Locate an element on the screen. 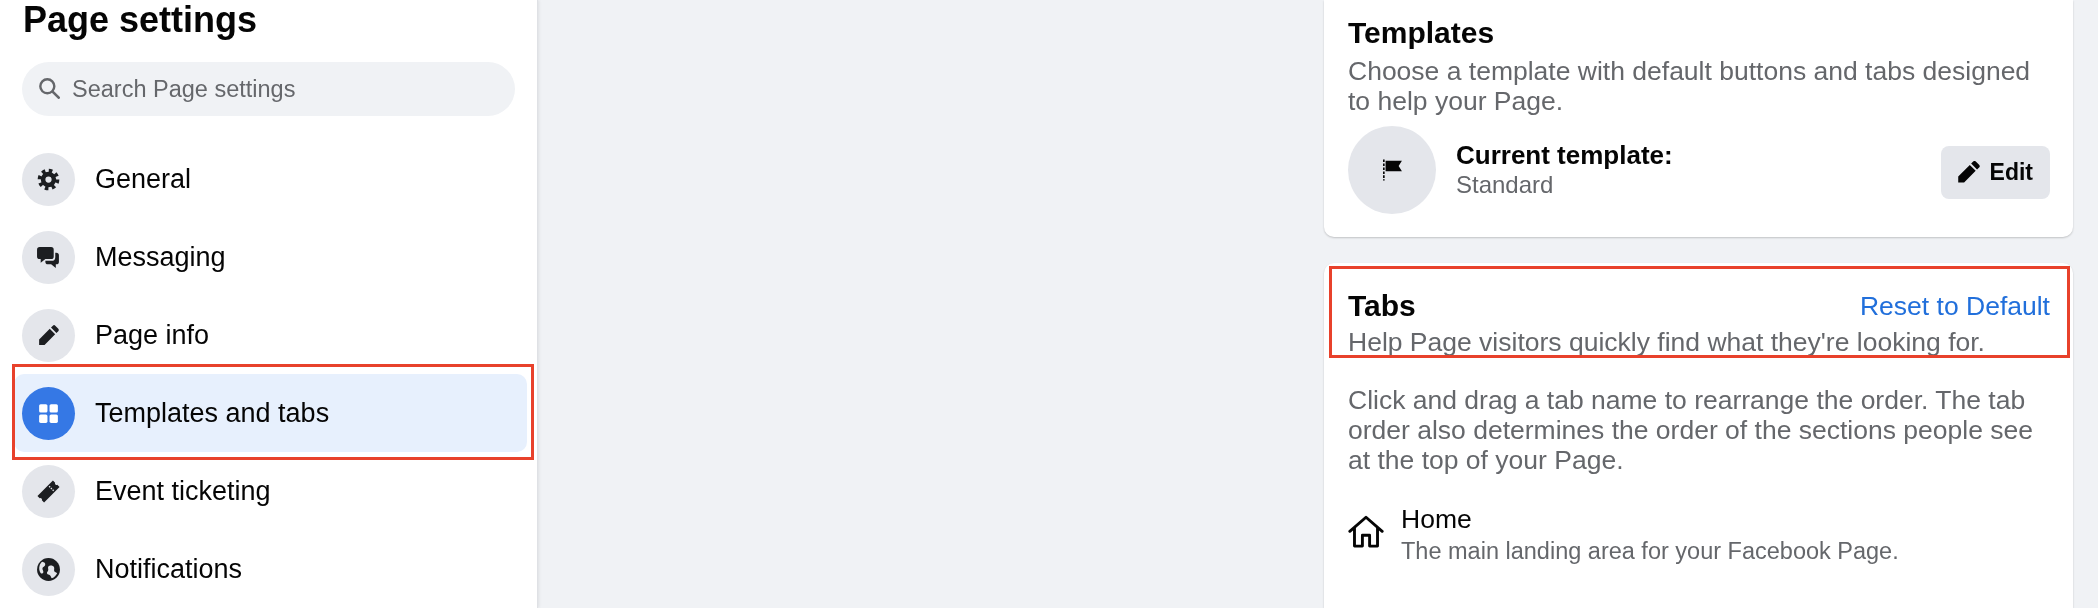 This screenshot has width=2098, height=608. house-icon is located at coordinates (1366, 531).